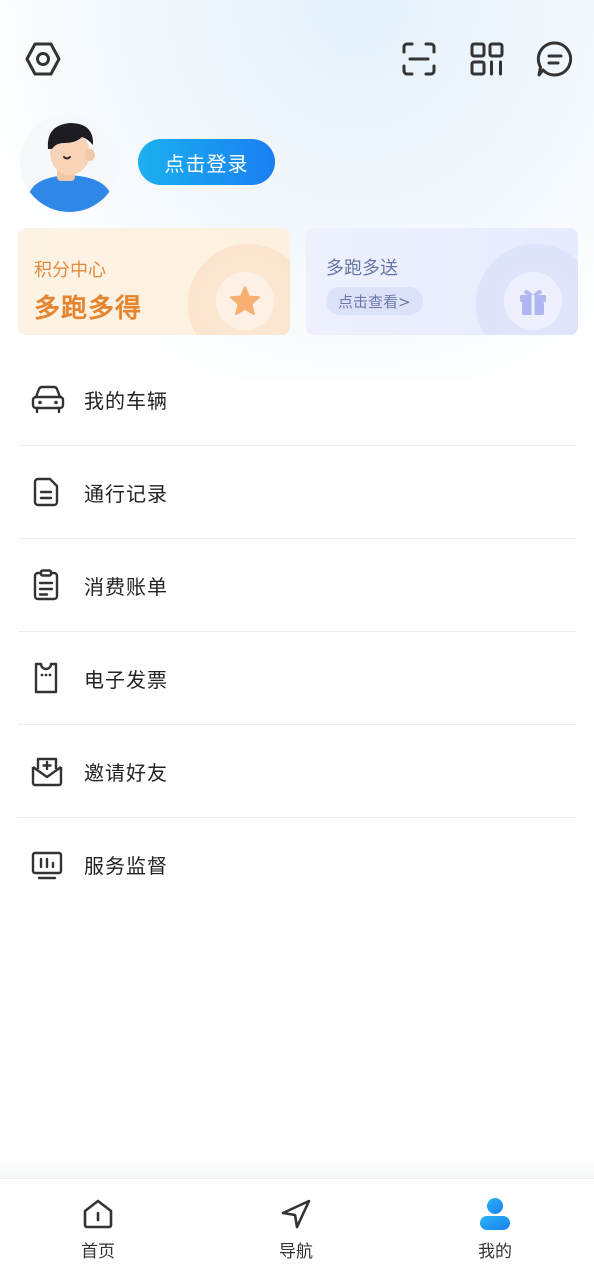 The image size is (594, 1280). I want to click on gift-icon, so click(533, 302).